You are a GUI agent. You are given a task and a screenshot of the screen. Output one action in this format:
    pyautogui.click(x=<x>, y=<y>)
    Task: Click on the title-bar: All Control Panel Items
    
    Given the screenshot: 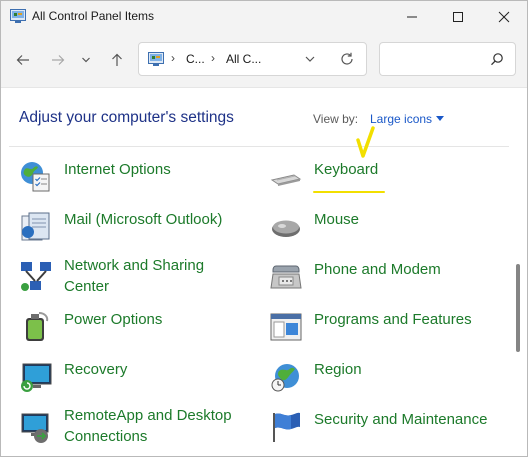 What is the action you would take?
    pyautogui.click(x=264, y=16)
    